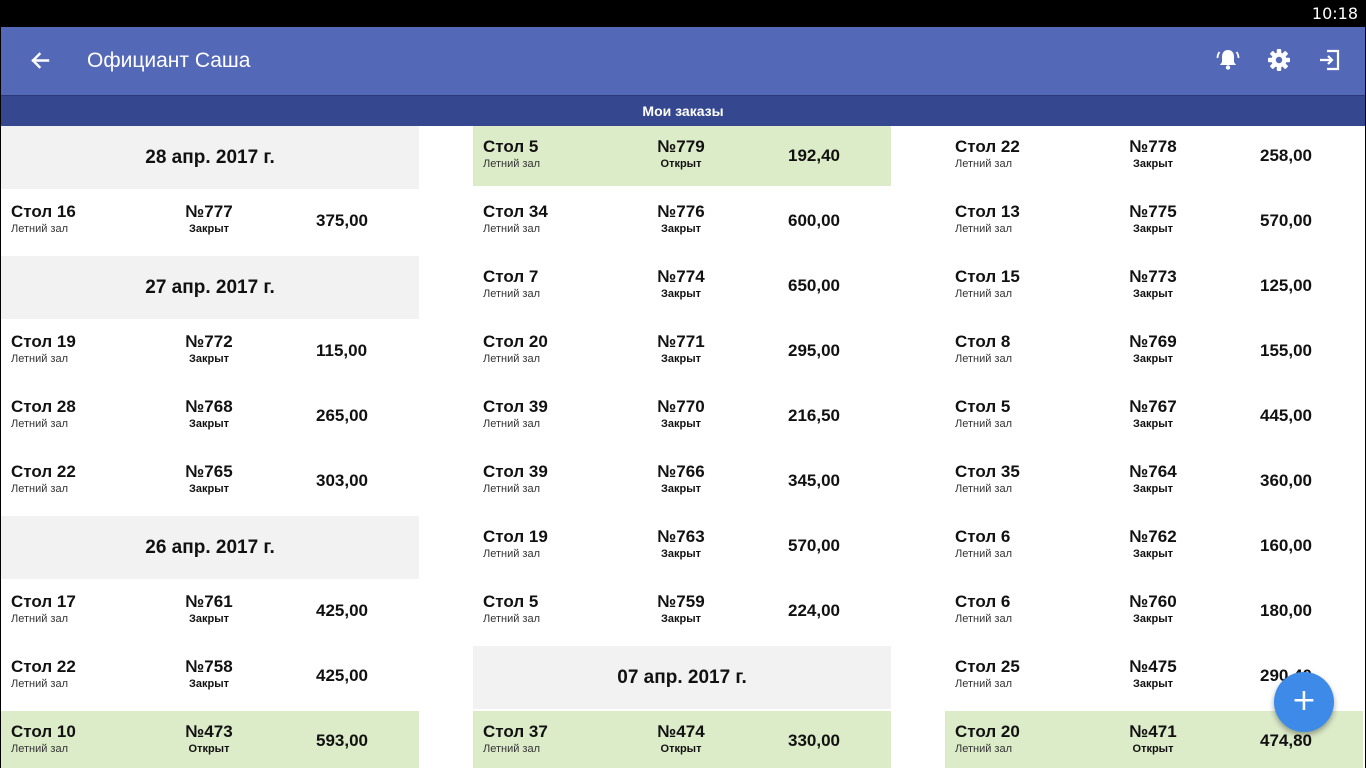  Describe the element at coordinates (814, 415) in the screenshot. I see `order-sum: 216,50` at that location.